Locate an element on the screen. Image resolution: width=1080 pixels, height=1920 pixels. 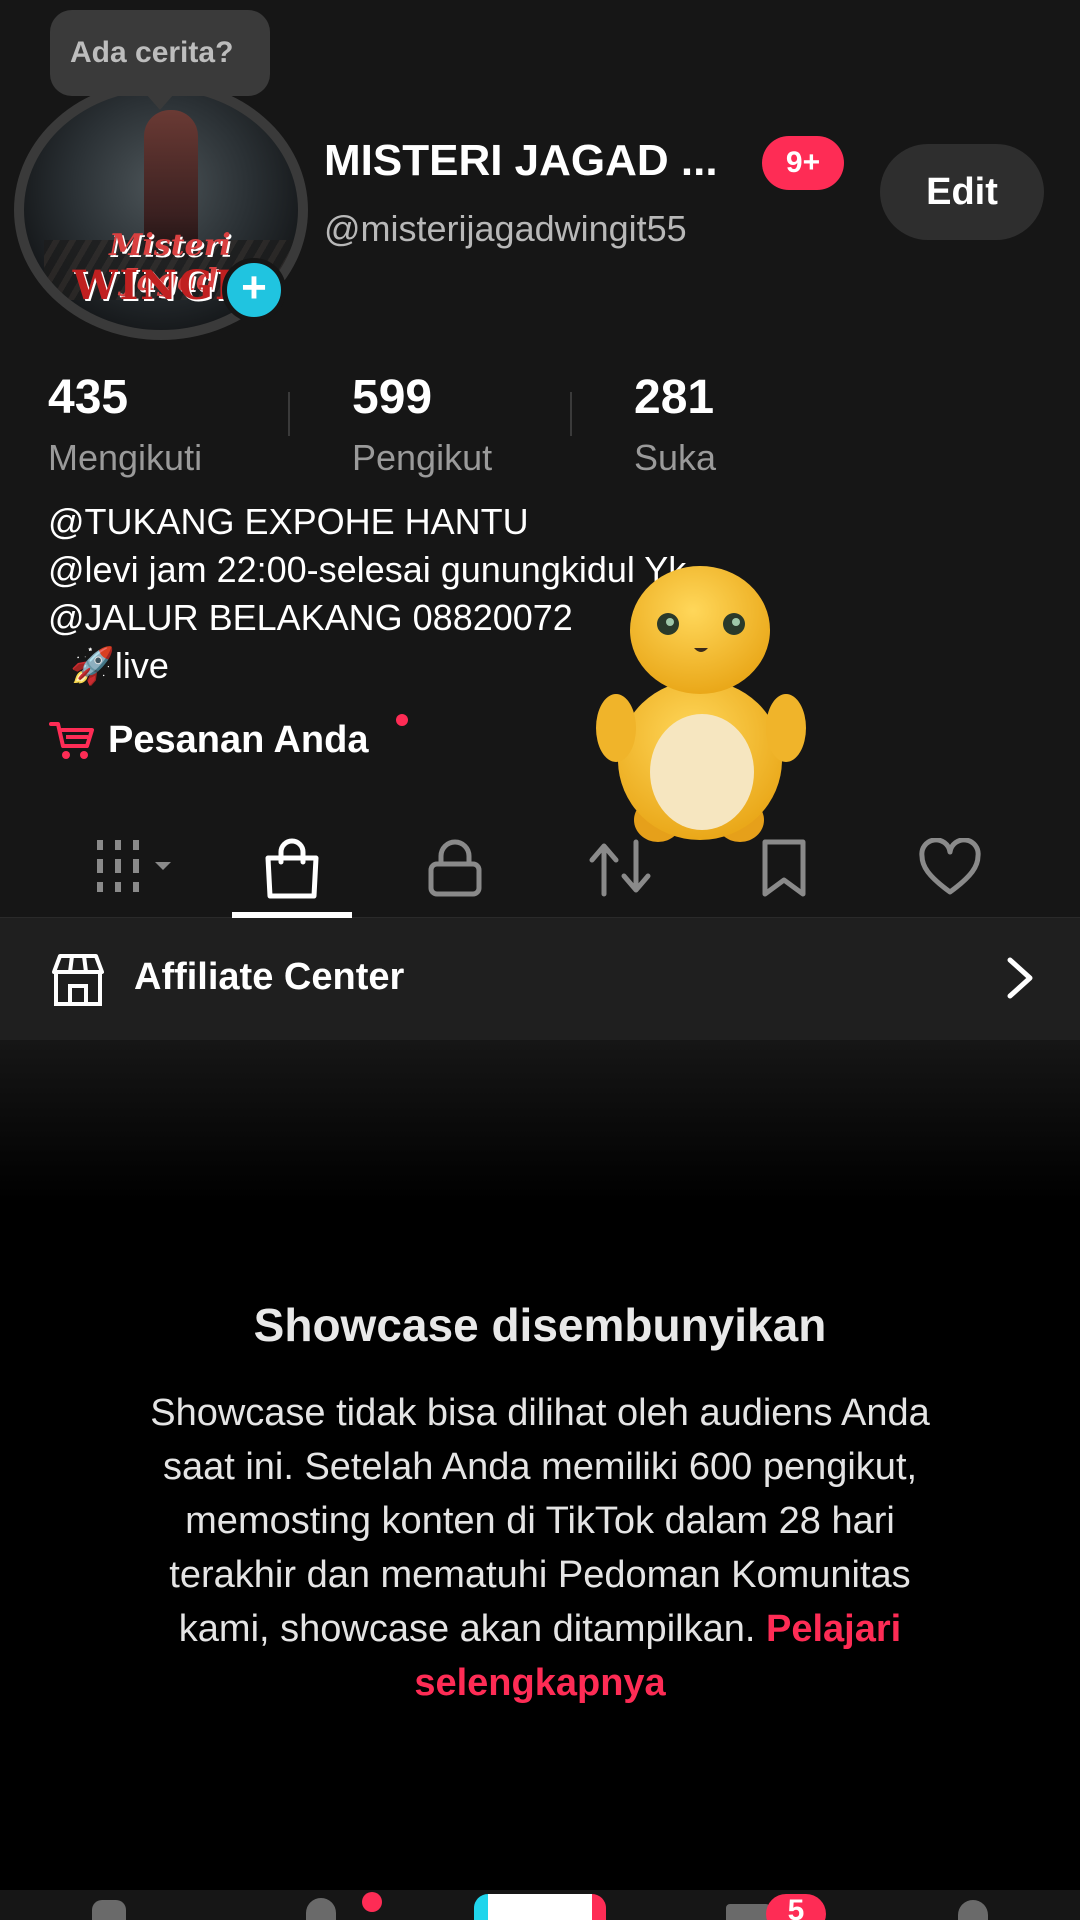
shopping-bag-icon is located at coordinates (292, 868).